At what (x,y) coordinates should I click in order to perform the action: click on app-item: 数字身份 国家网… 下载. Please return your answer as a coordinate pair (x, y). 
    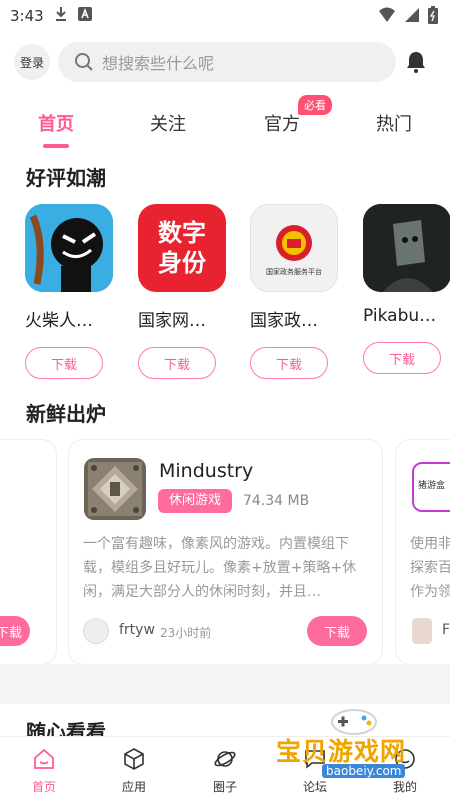
    Looking at the image, I should click on (182, 291).